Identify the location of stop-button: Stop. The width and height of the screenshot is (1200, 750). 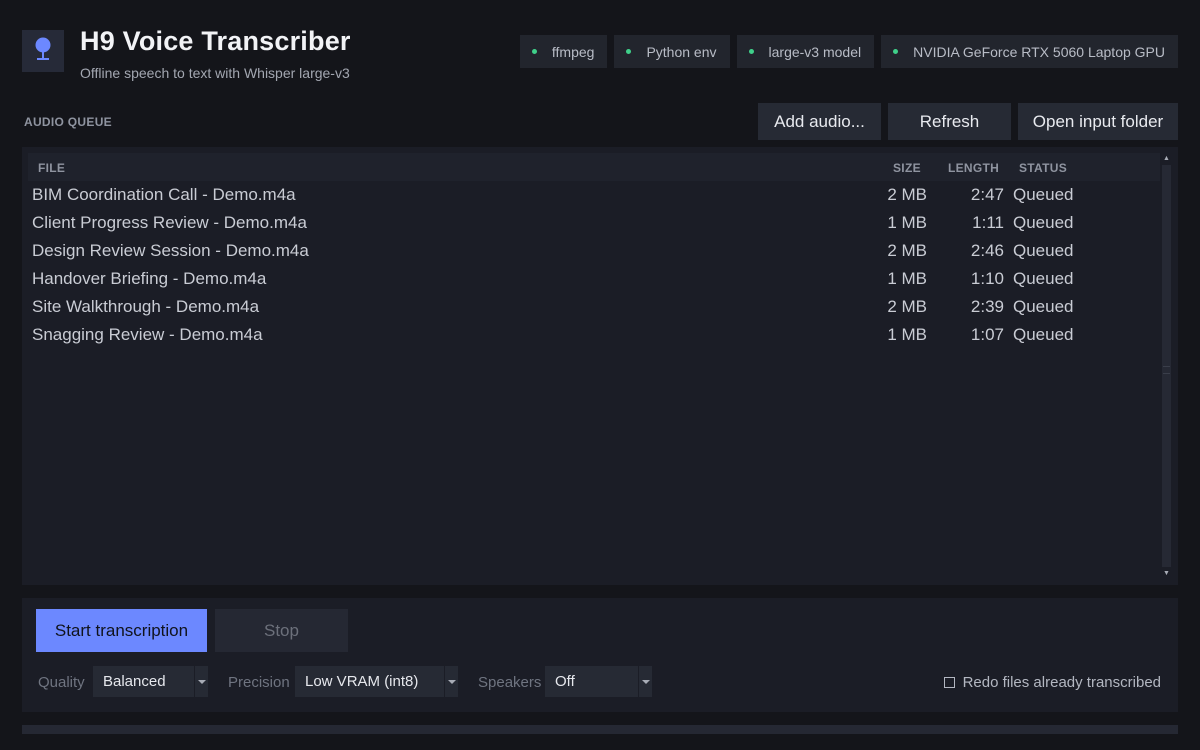
(281, 630).